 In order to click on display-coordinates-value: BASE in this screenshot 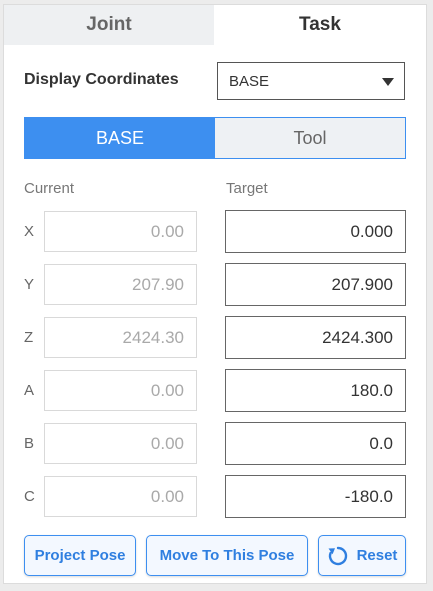, I will do `click(249, 81)`.